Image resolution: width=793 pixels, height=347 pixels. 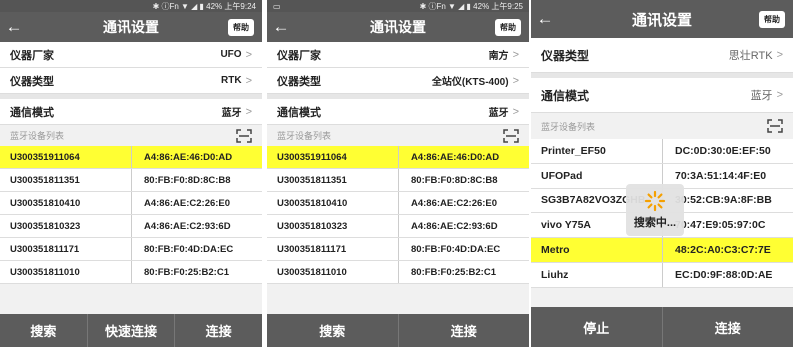 I want to click on device-name: U300351810323, so click(x=45, y=226).